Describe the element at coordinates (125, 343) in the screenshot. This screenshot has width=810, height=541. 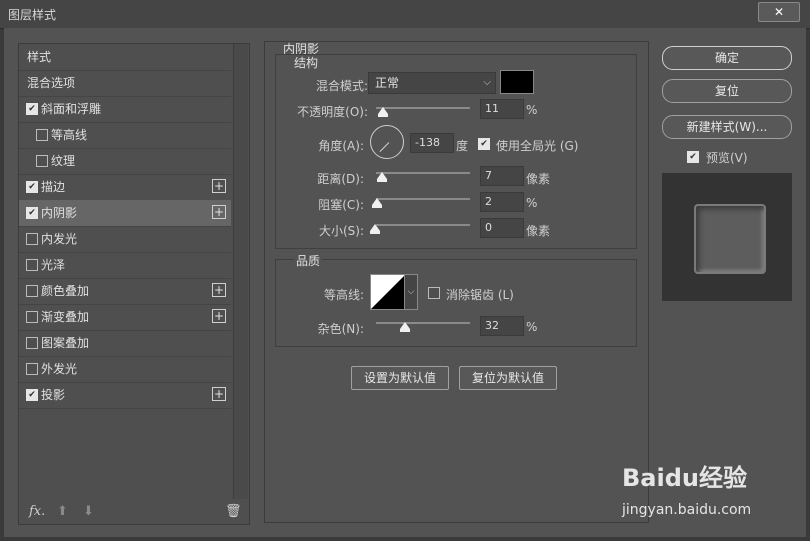
I see `list-item: 图案叠加` at that location.